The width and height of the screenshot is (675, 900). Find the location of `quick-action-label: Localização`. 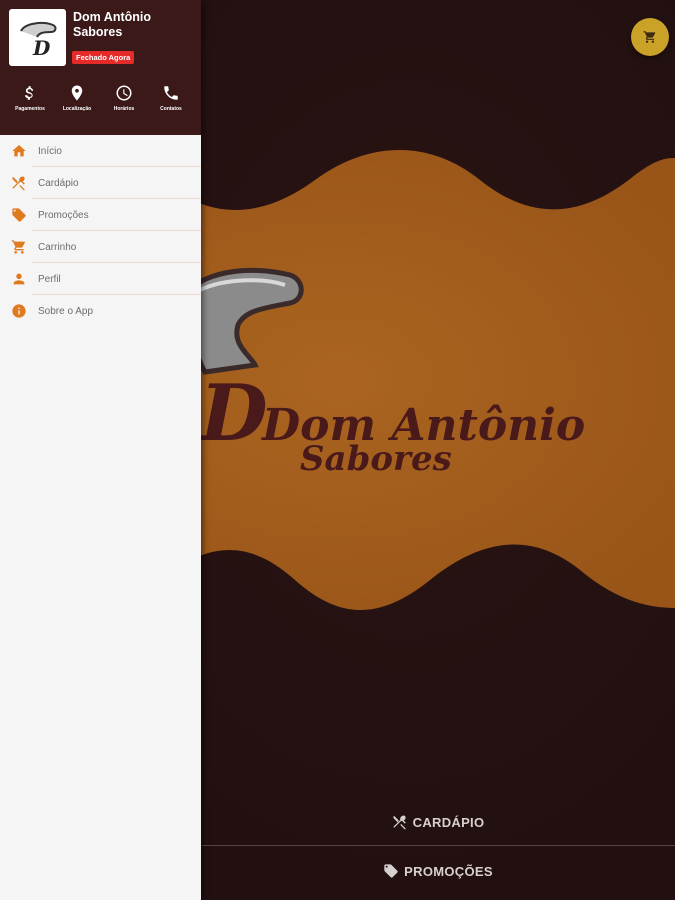

quick-action-label: Localização is located at coordinates (77, 109).